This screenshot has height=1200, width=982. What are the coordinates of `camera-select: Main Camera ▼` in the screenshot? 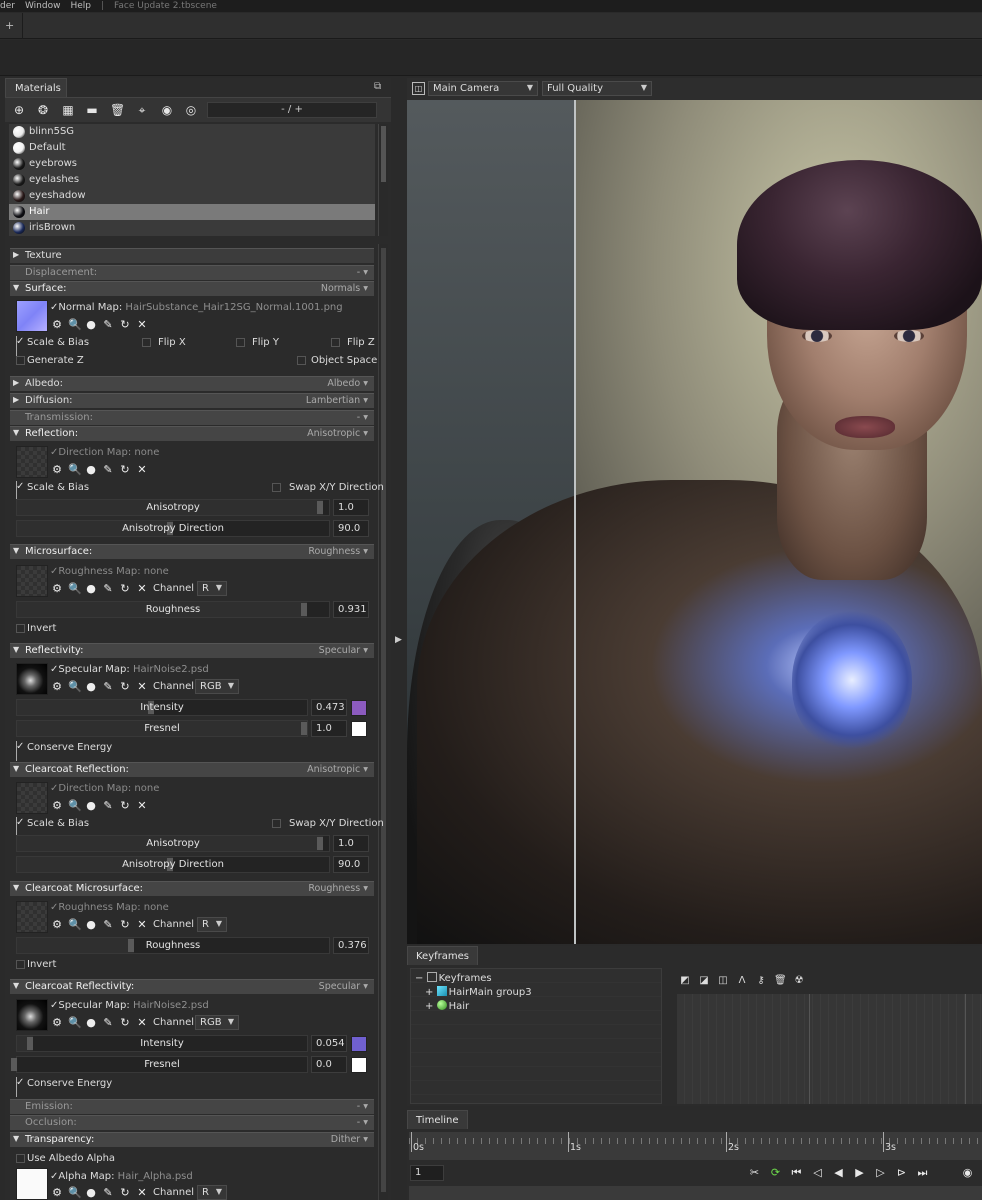 It's located at (483, 88).